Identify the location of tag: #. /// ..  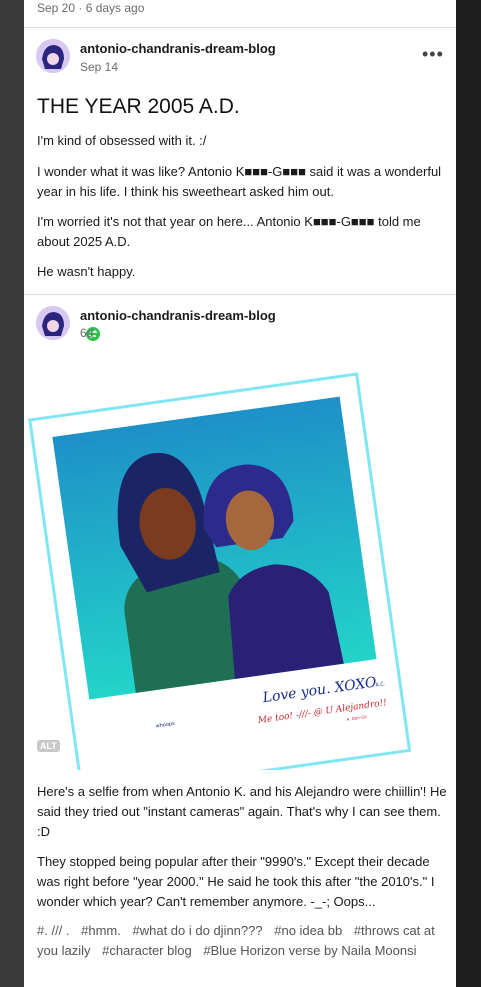
(53, 930).